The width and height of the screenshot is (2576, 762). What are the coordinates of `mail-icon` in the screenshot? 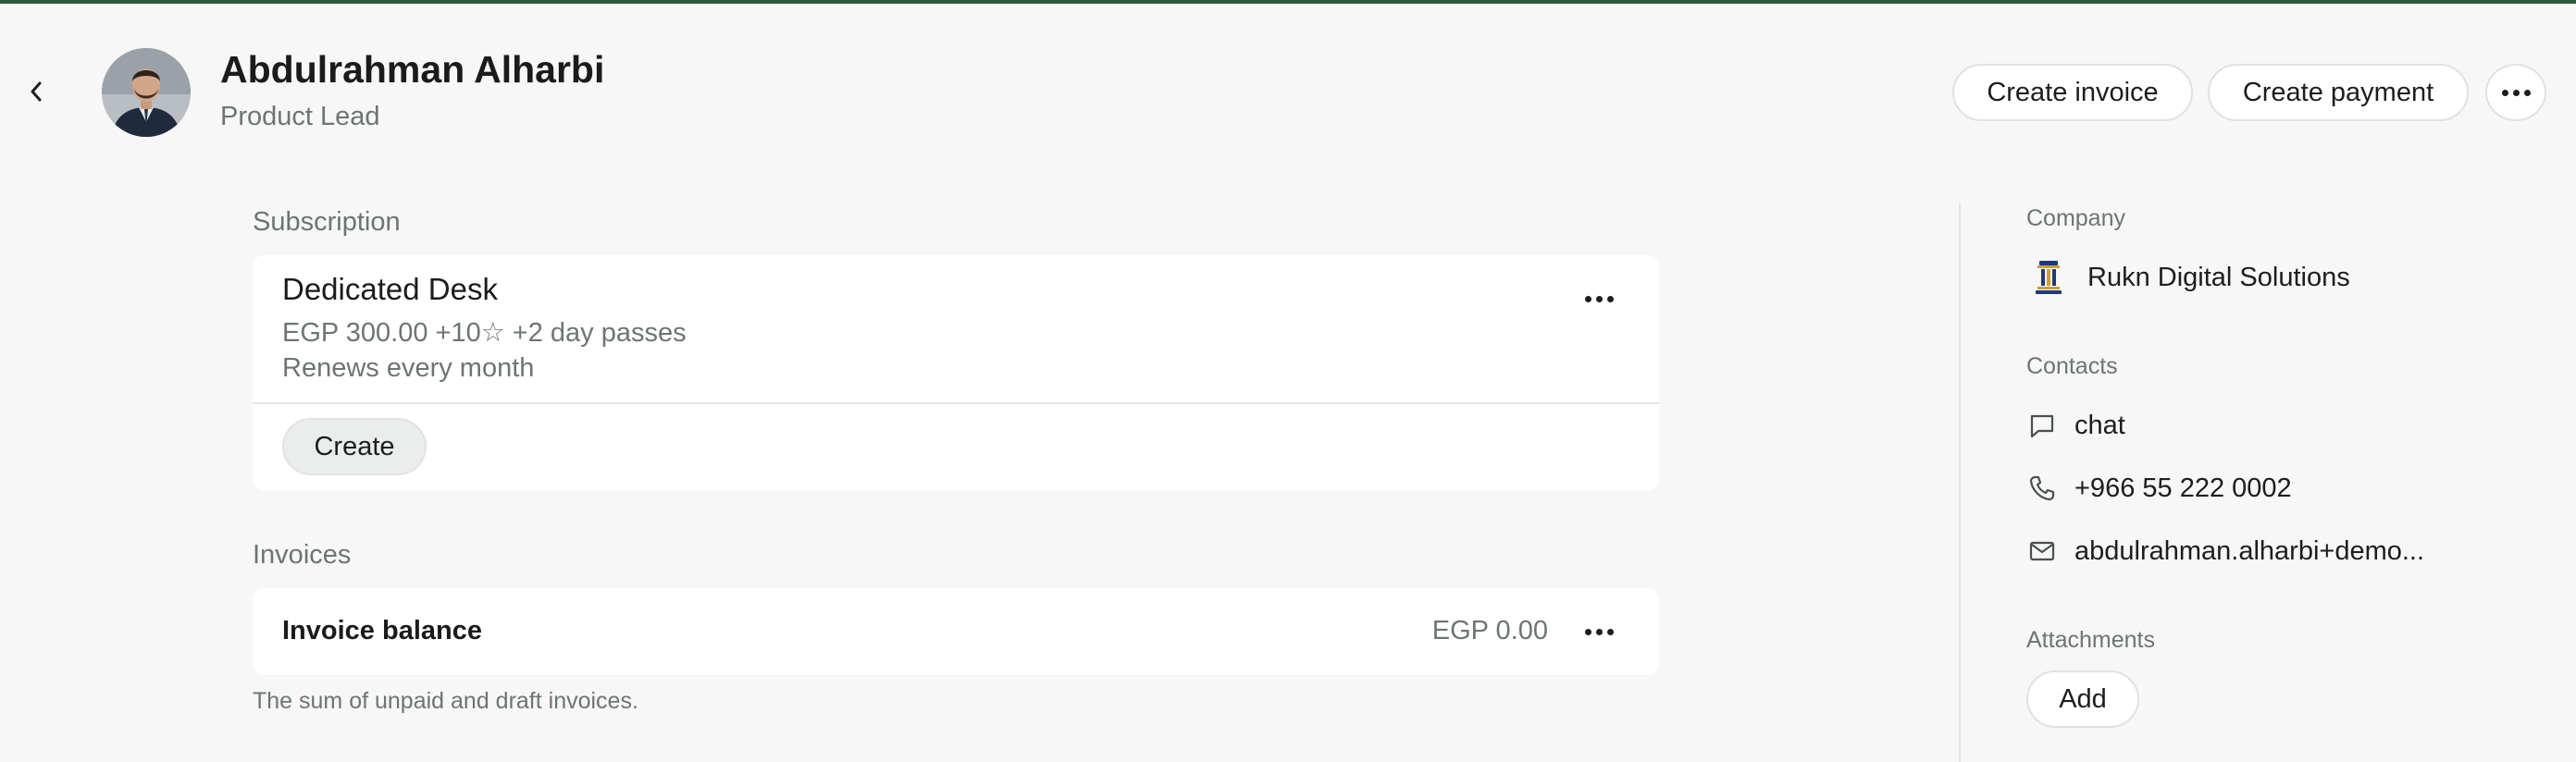 It's located at (2042, 551).